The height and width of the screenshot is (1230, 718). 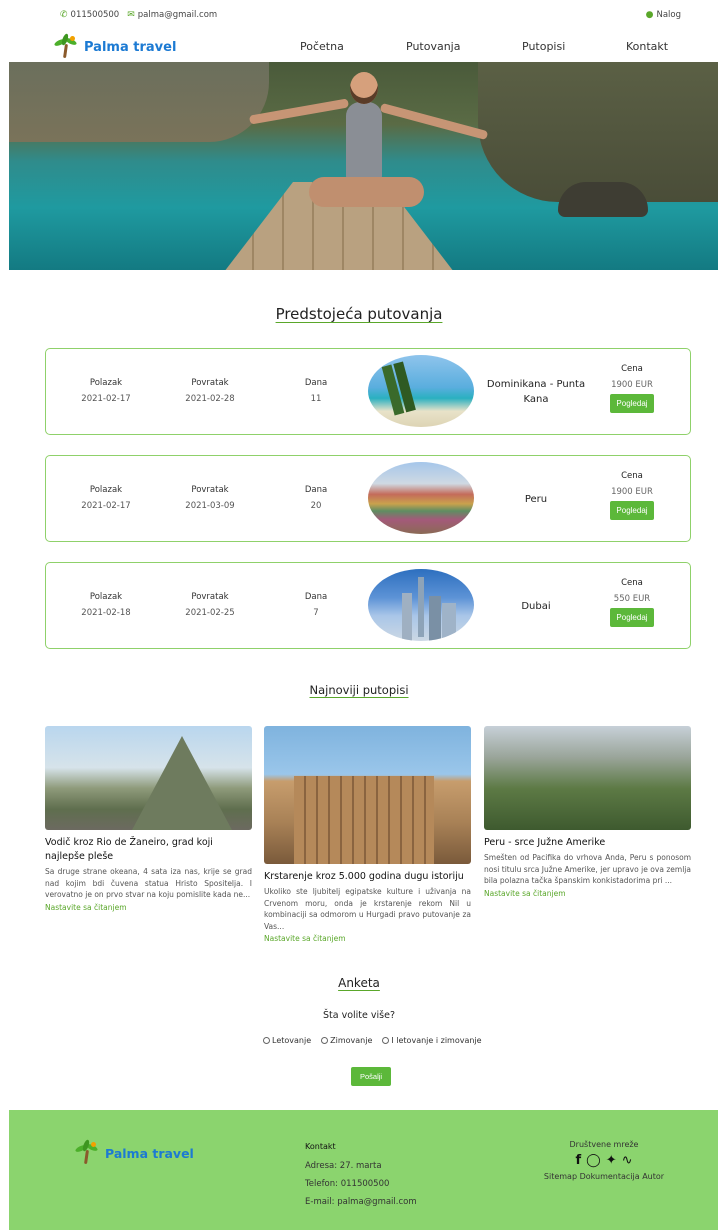 I want to click on return-value: 2021-03-09, so click(x=210, y=506).